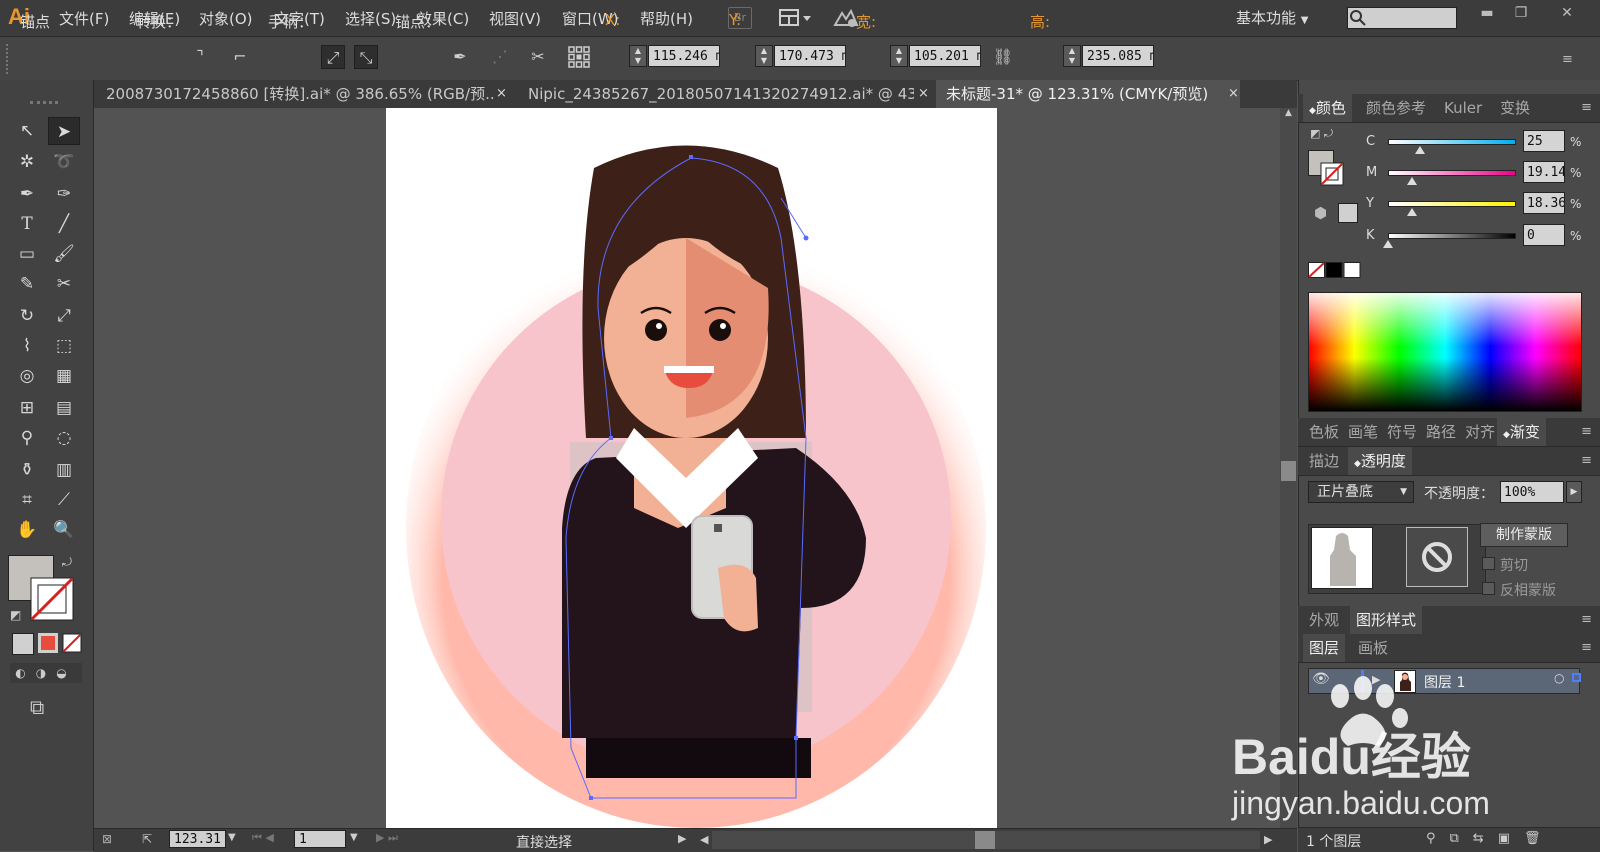 The image size is (1600, 852). What do you see at coordinates (579, 57) in the screenshot?
I see `reference-point-icon` at bounding box center [579, 57].